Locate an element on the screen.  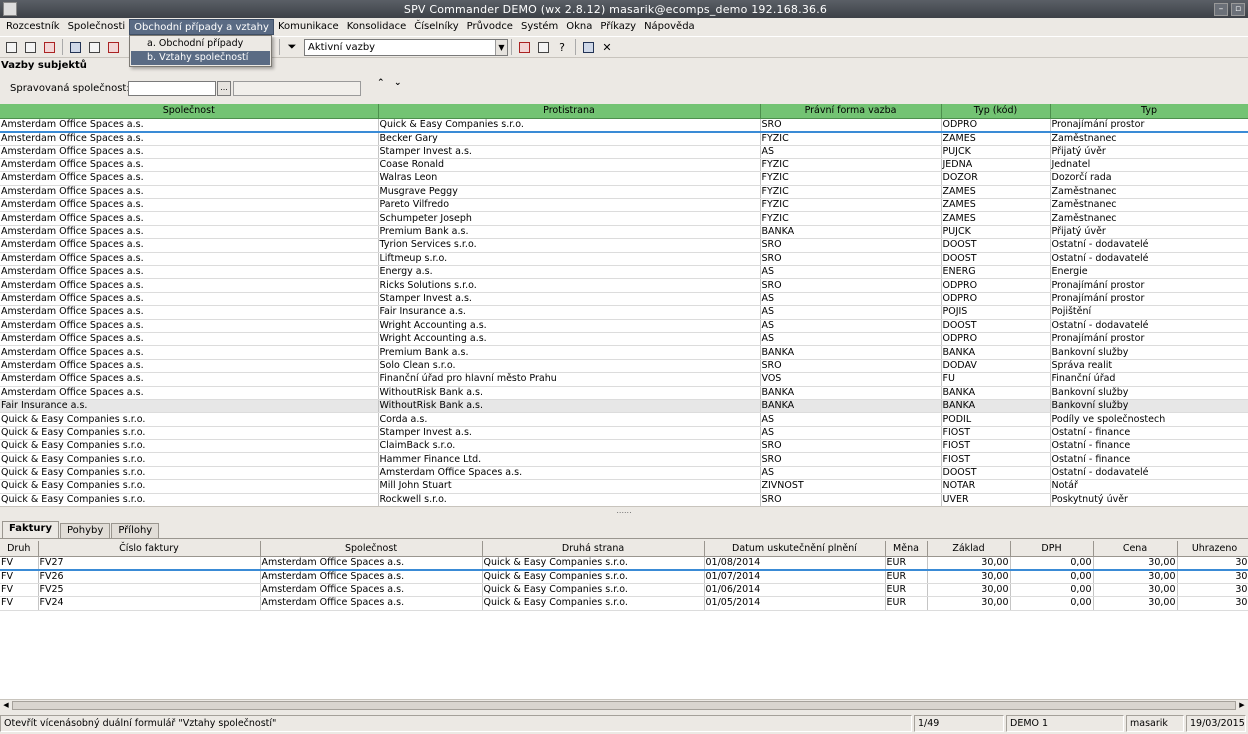
table-cell: FYZIC is located at coordinates (851, 178).